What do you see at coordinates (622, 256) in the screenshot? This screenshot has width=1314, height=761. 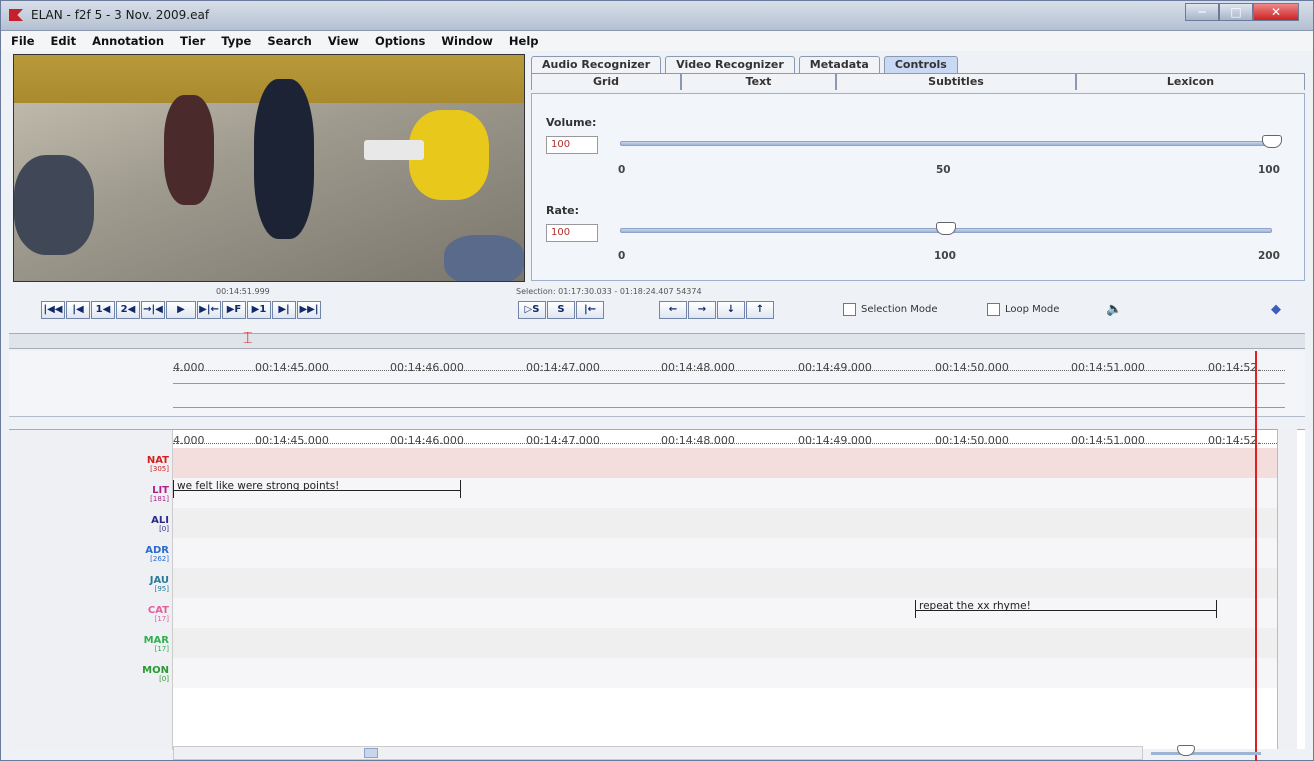 I see `rate-tick-min: 0` at bounding box center [622, 256].